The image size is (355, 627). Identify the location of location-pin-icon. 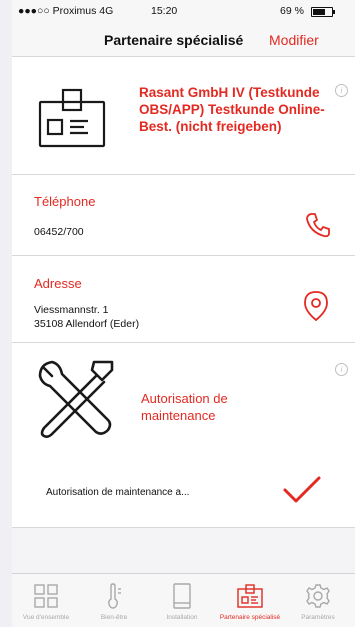
(316, 306).